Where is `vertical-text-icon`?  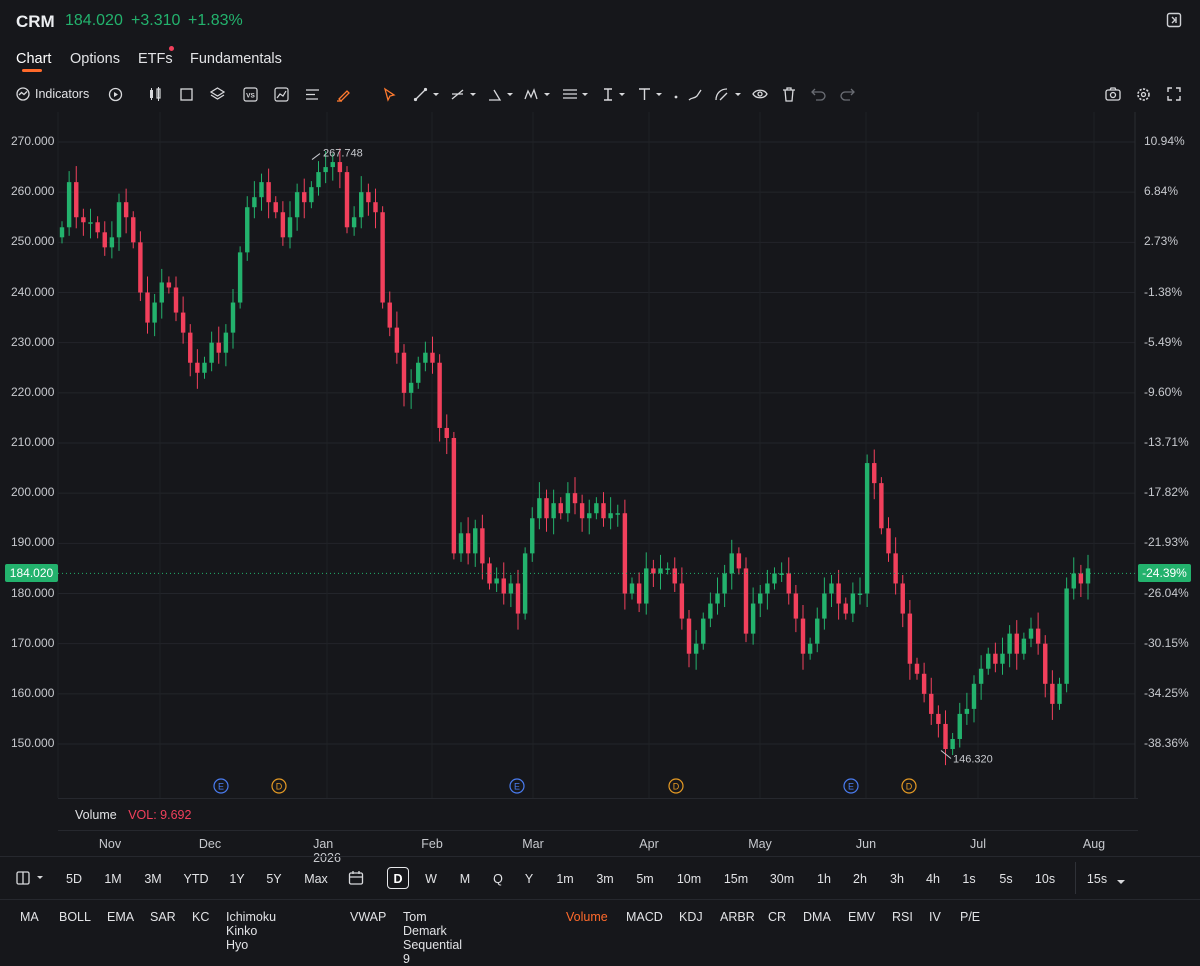 vertical-text-icon is located at coordinates (614, 94).